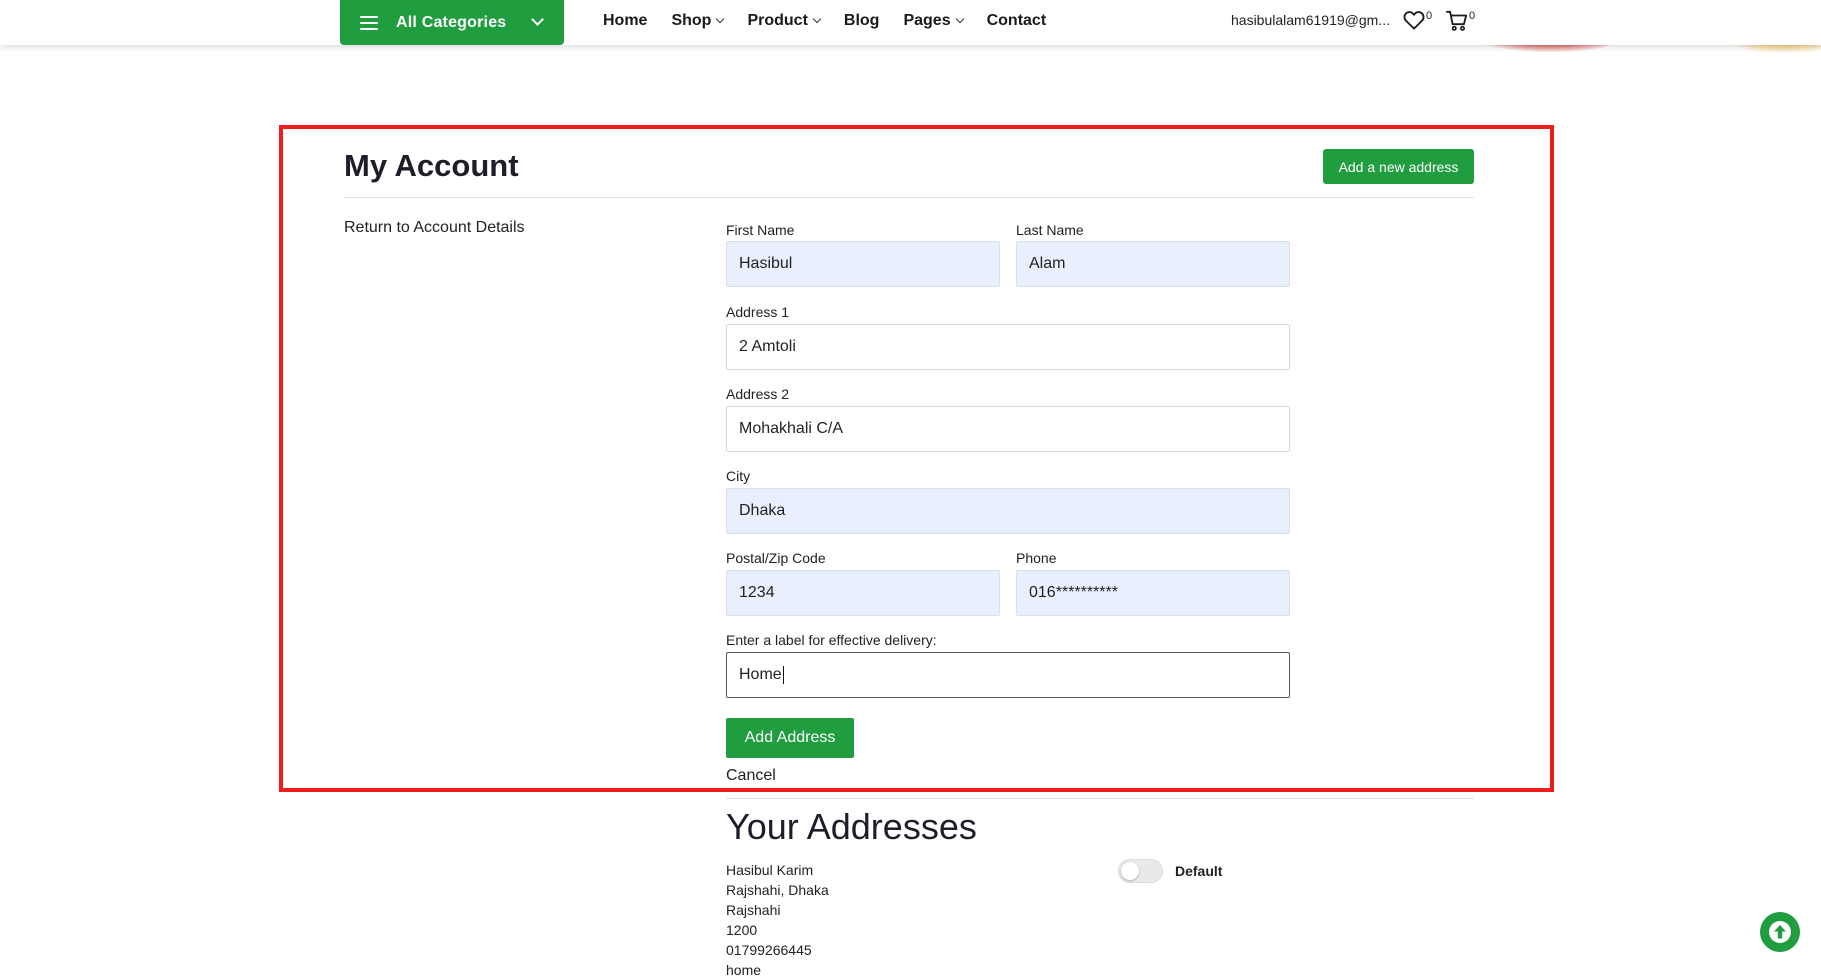 The image size is (1821, 977). What do you see at coordinates (431, 165) in the screenshot?
I see `page-title: My Account` at bounding box center [431, 165].